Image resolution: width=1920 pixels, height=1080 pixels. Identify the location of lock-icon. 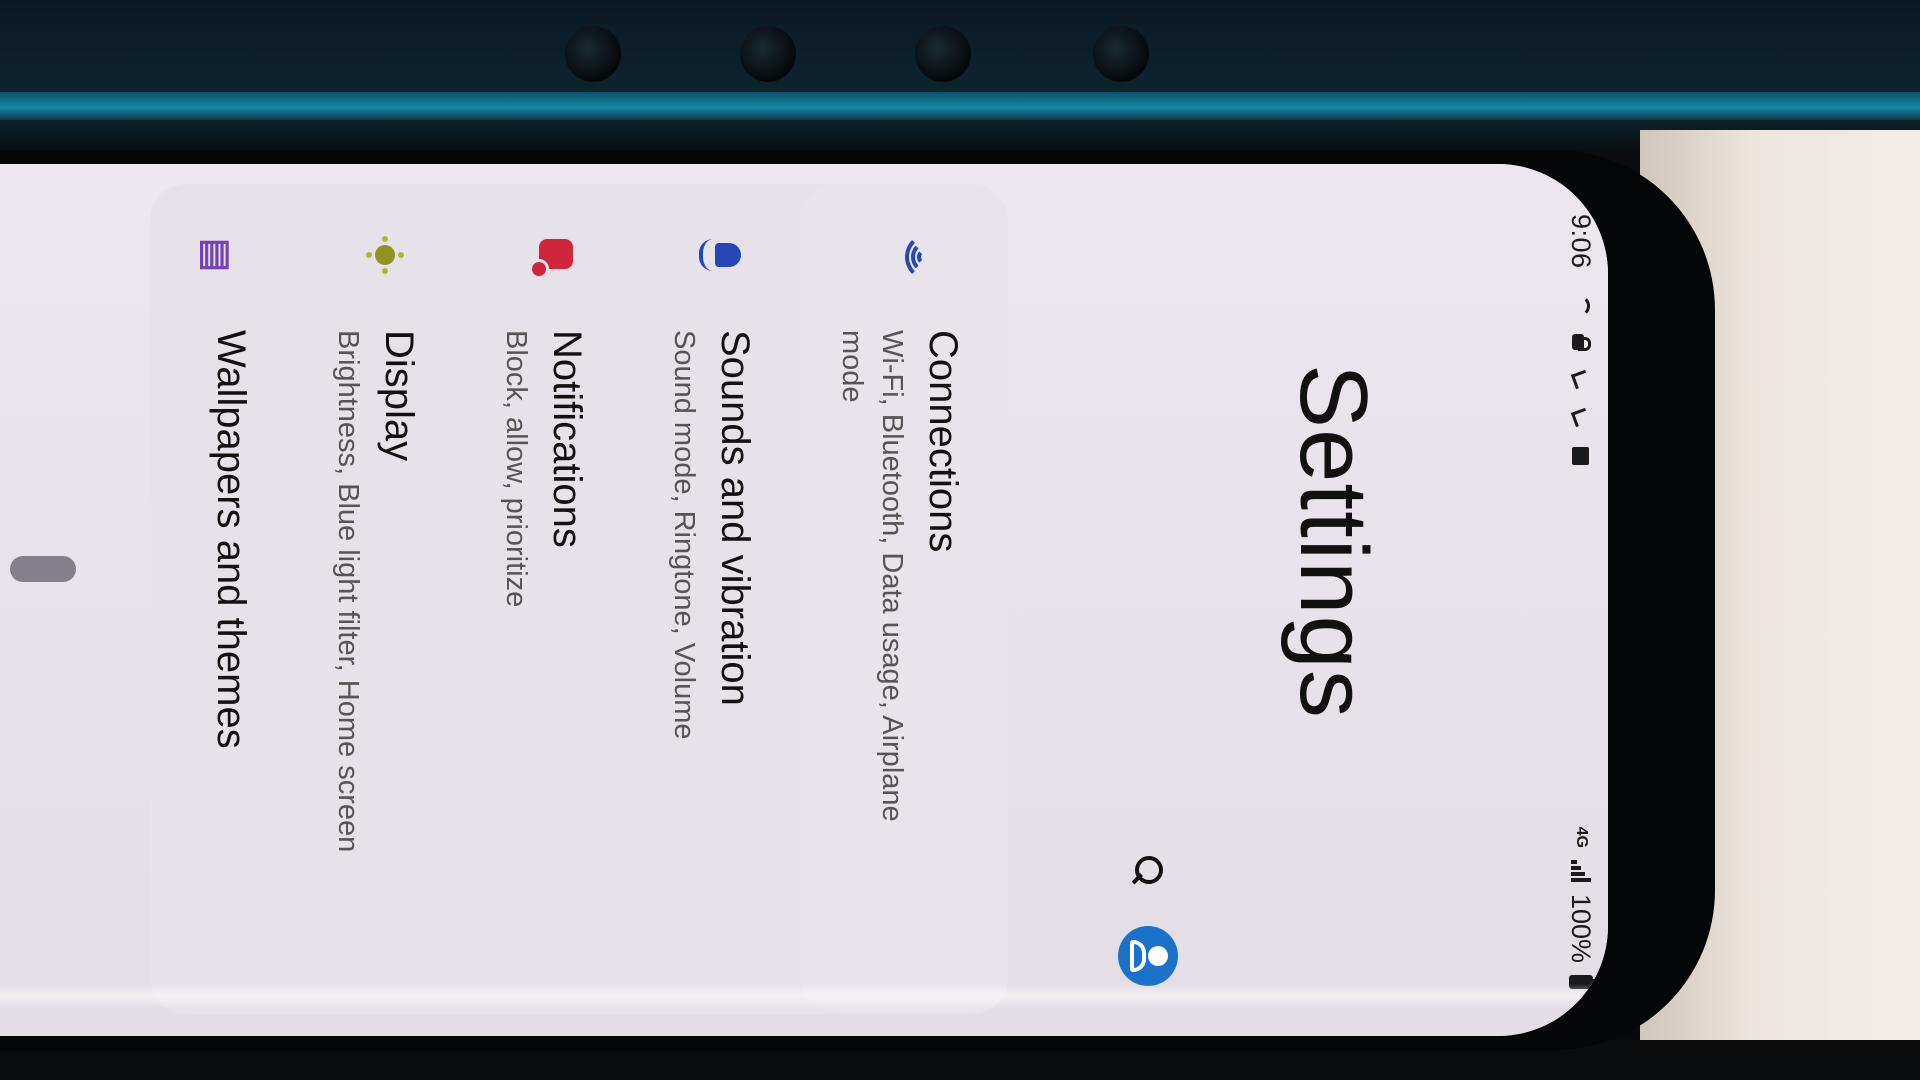
(1581, 342).